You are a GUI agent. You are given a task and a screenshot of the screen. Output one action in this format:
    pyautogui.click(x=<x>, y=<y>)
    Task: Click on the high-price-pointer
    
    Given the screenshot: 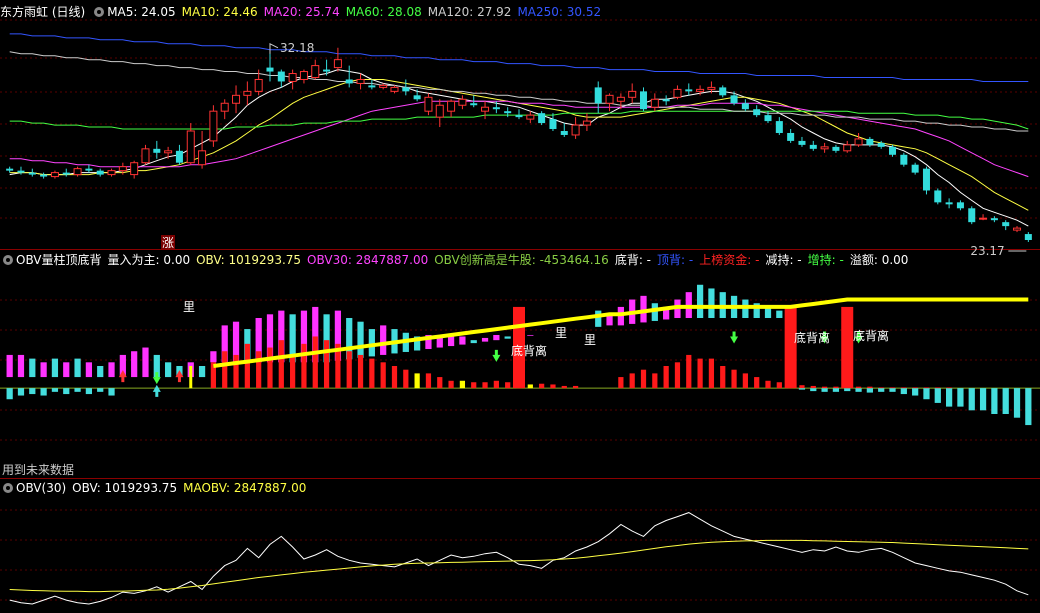 What is the action you would take?
    pyautogui.click(x=274, y=48)
    